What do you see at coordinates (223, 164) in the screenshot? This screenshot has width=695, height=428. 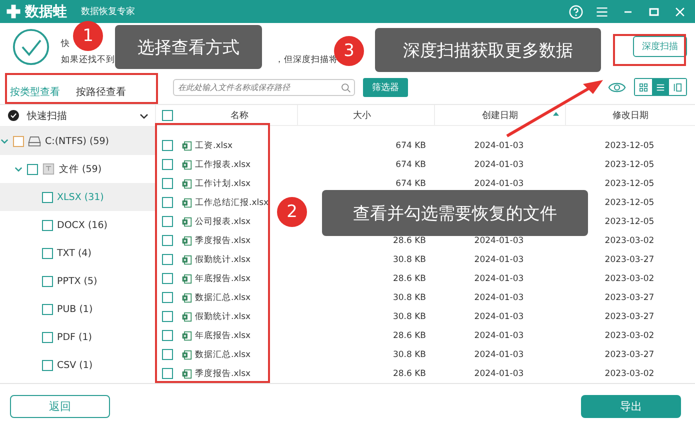 I see `file-name: 工作报表.xlsx` at bounding box center [223, 164].